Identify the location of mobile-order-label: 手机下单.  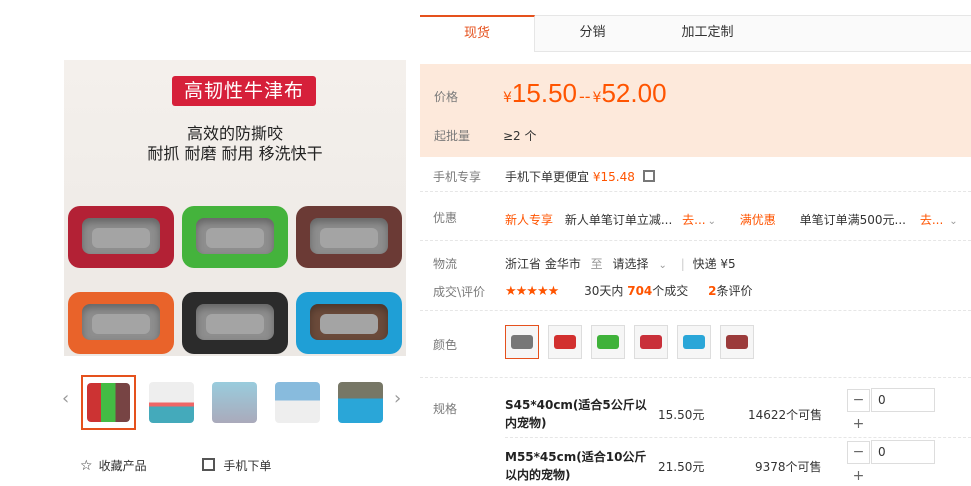
(247, 466).